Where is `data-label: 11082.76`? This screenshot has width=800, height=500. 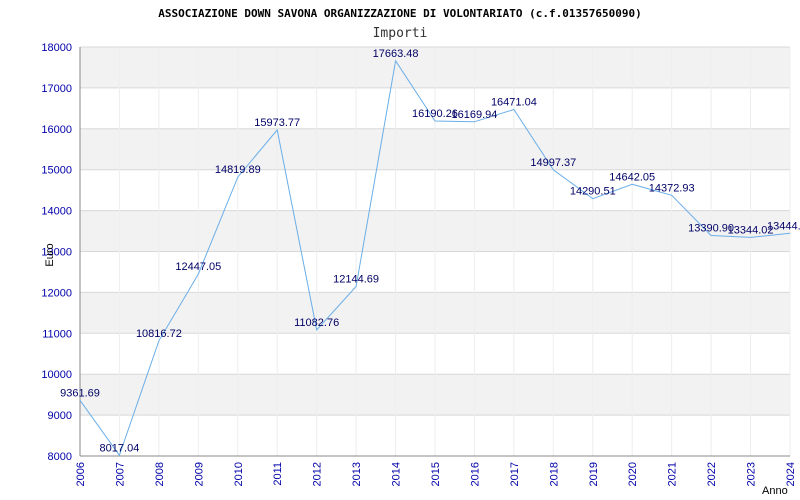 data-label: 11082.76 is located at coordinates (316, 323).